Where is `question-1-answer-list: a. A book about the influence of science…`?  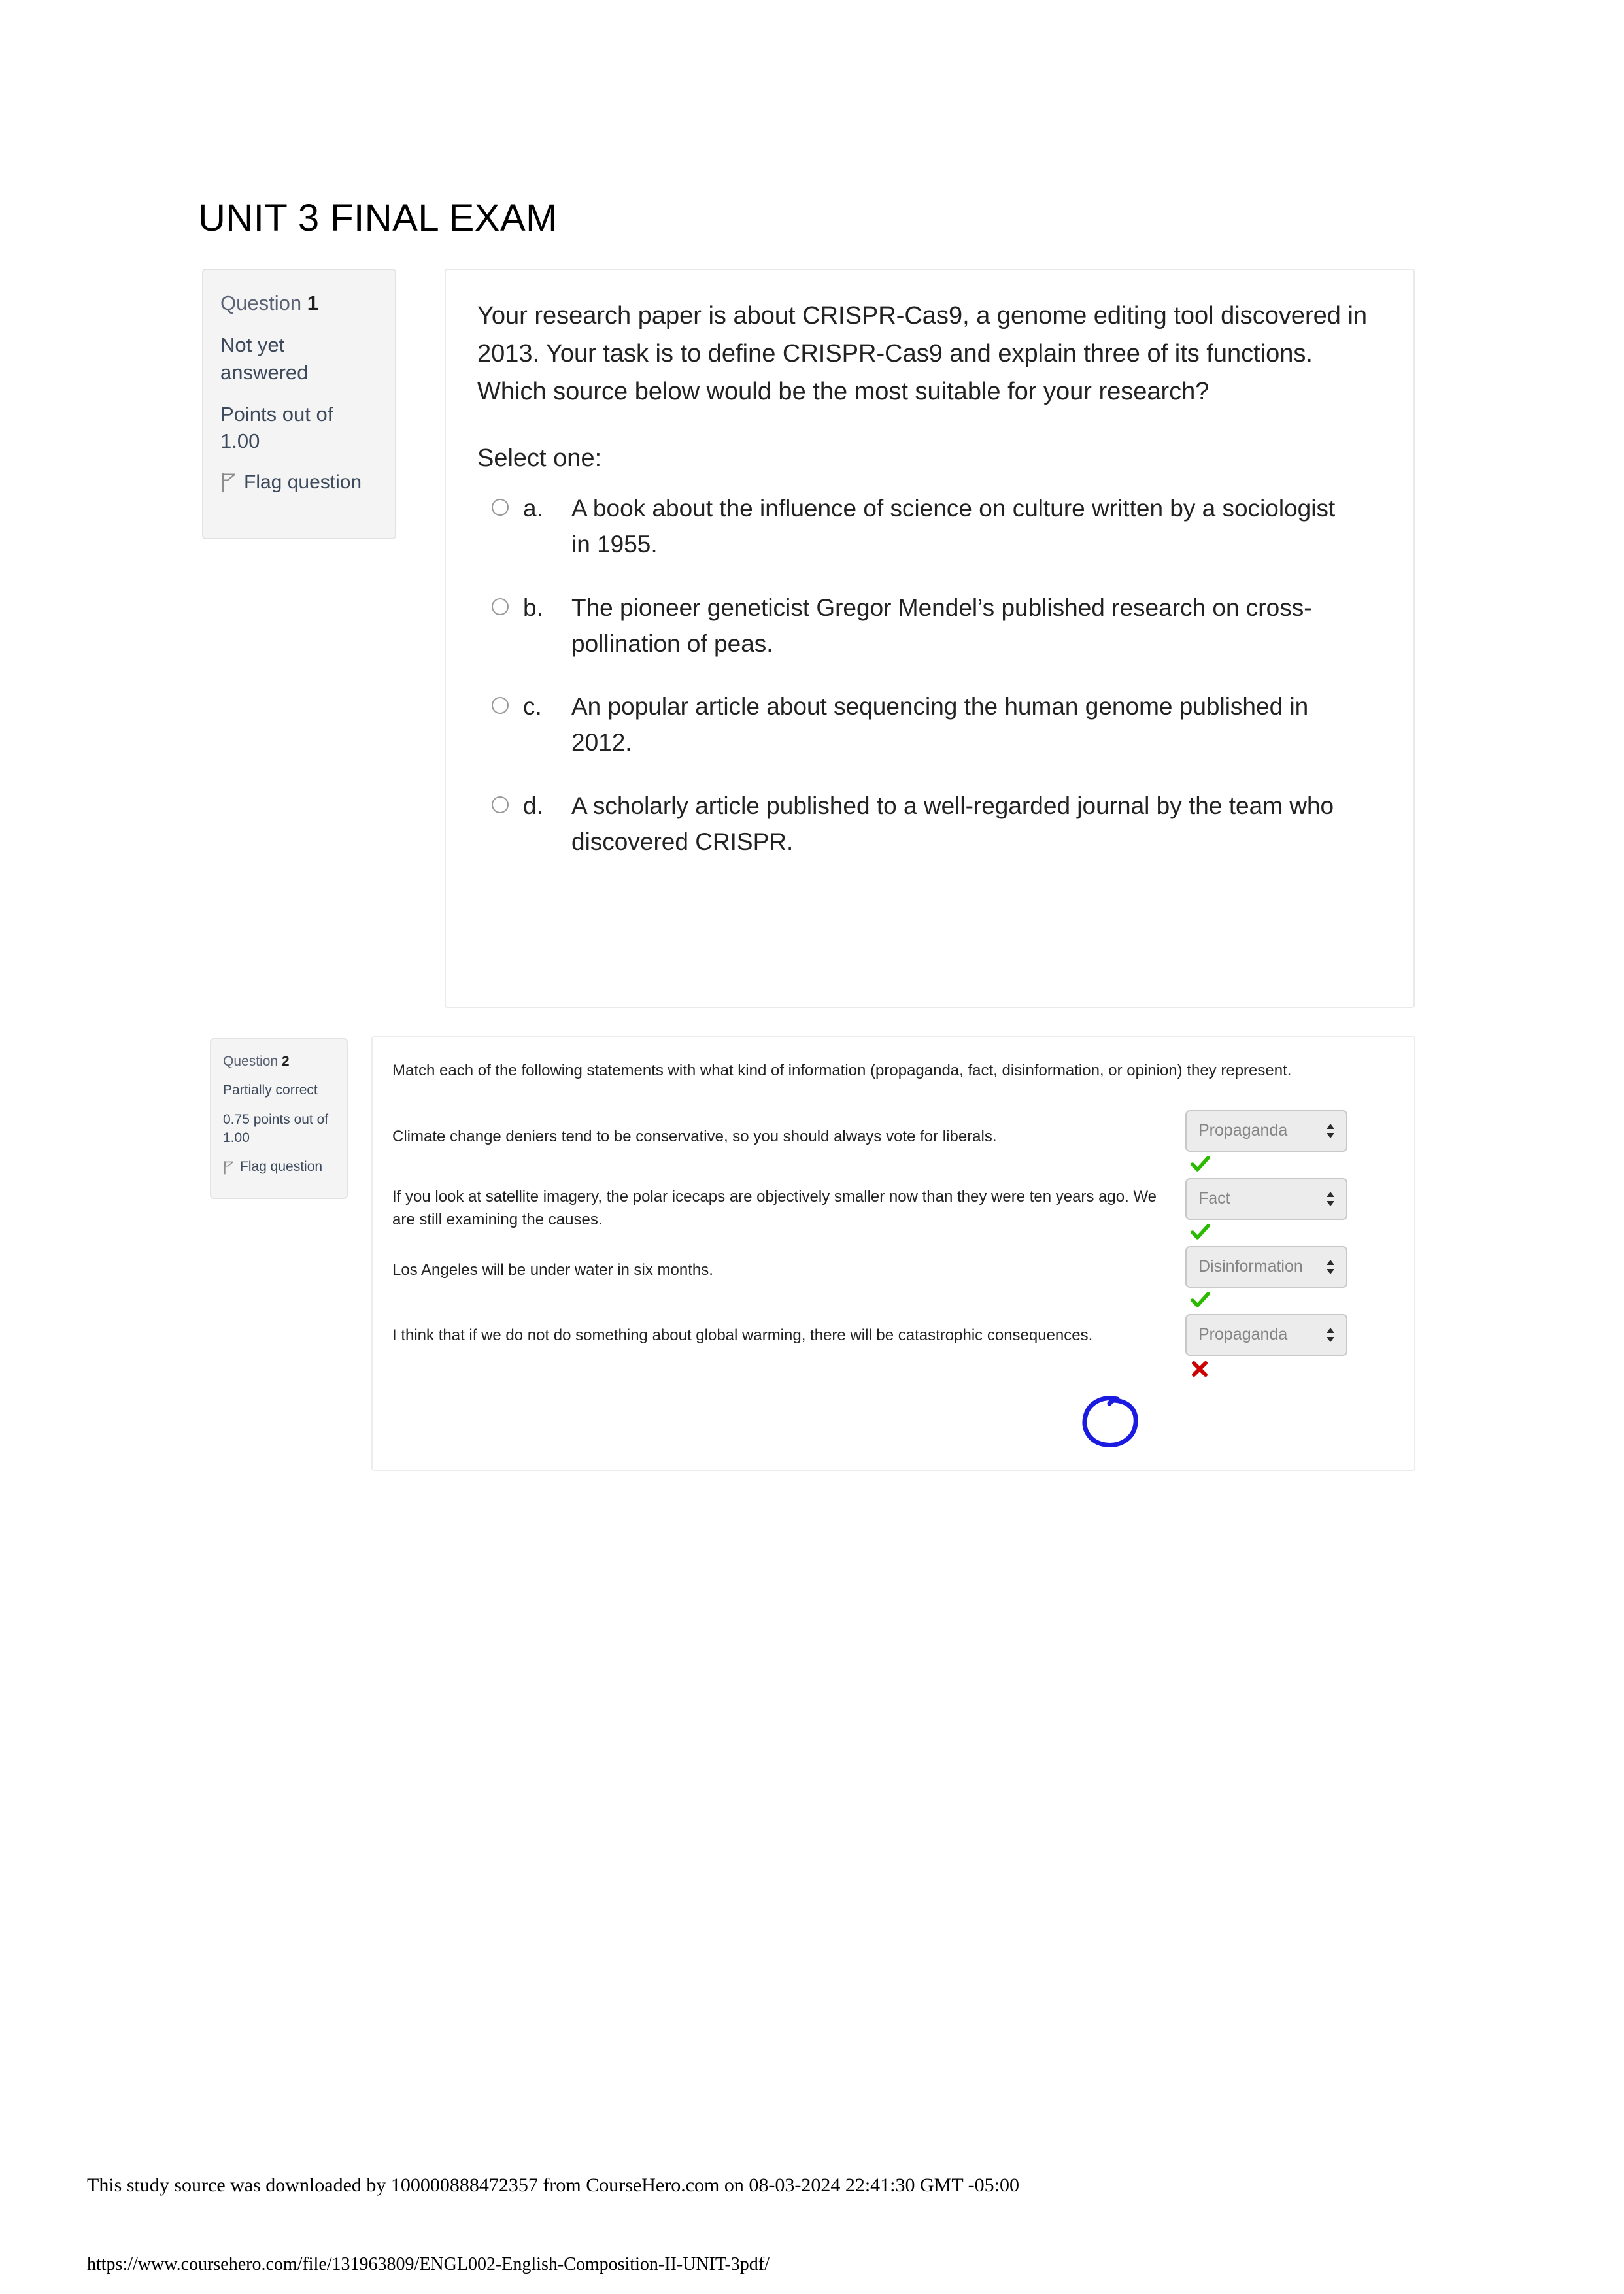
question-1-answer-list: a. A book about the influence of science… is located at coordinates (929, 675).